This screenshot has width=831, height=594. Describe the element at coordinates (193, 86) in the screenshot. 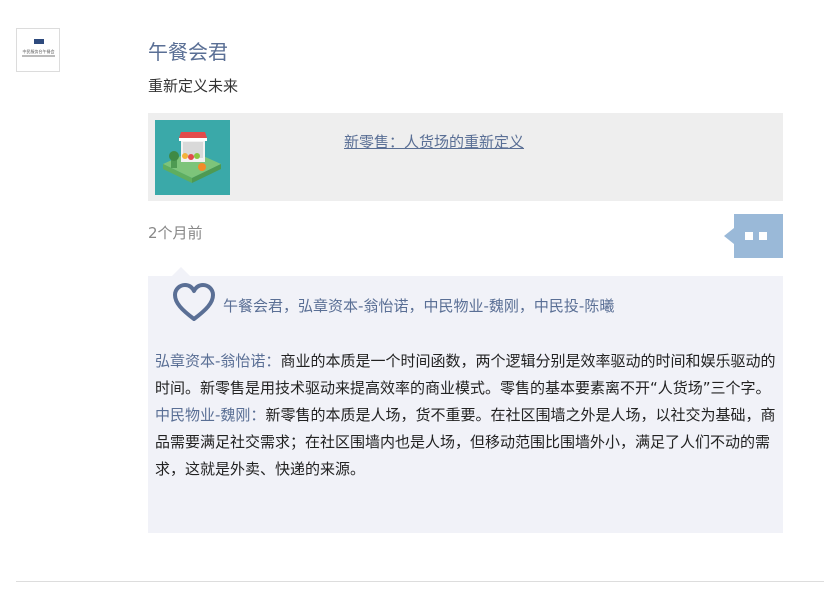

I see `post-text: 重新定义未来` at that location.